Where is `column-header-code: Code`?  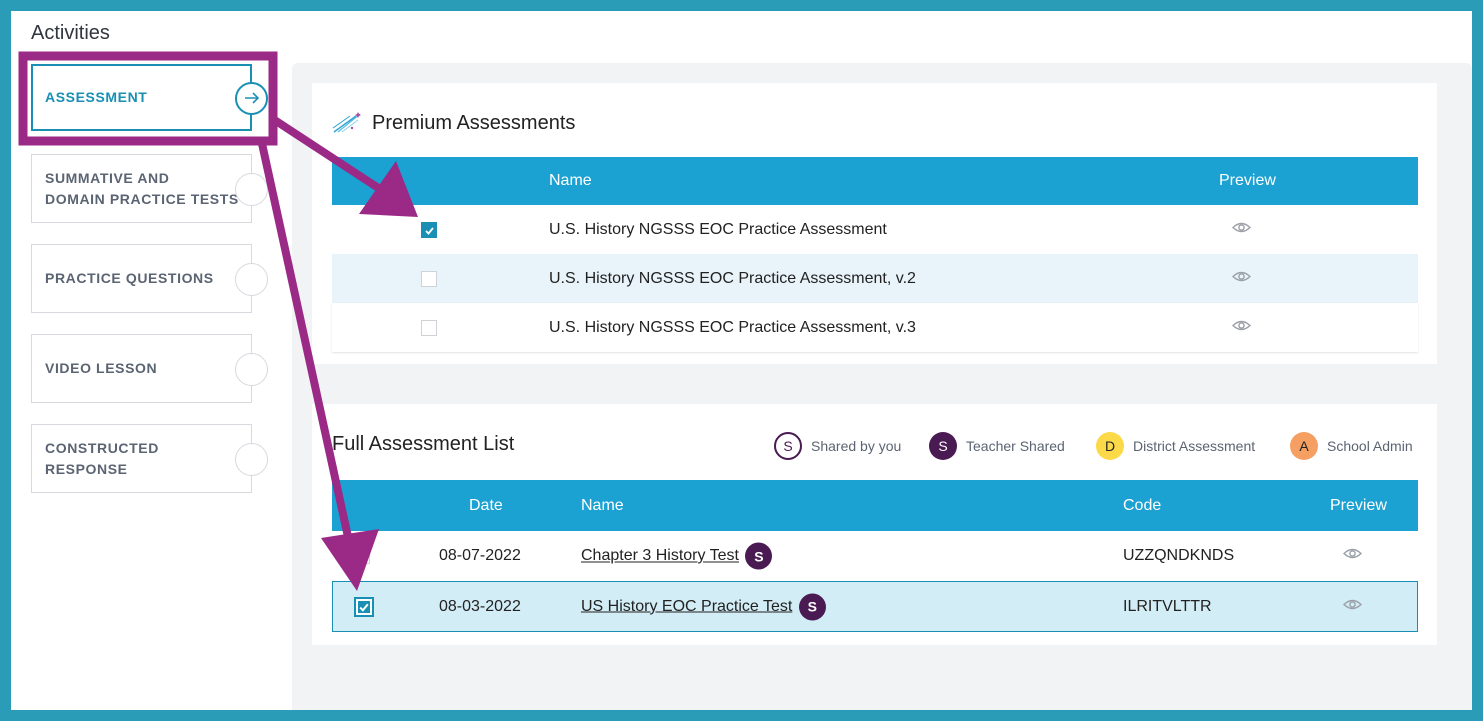
column-header-code: Code is located at coordinates (1142, 506).